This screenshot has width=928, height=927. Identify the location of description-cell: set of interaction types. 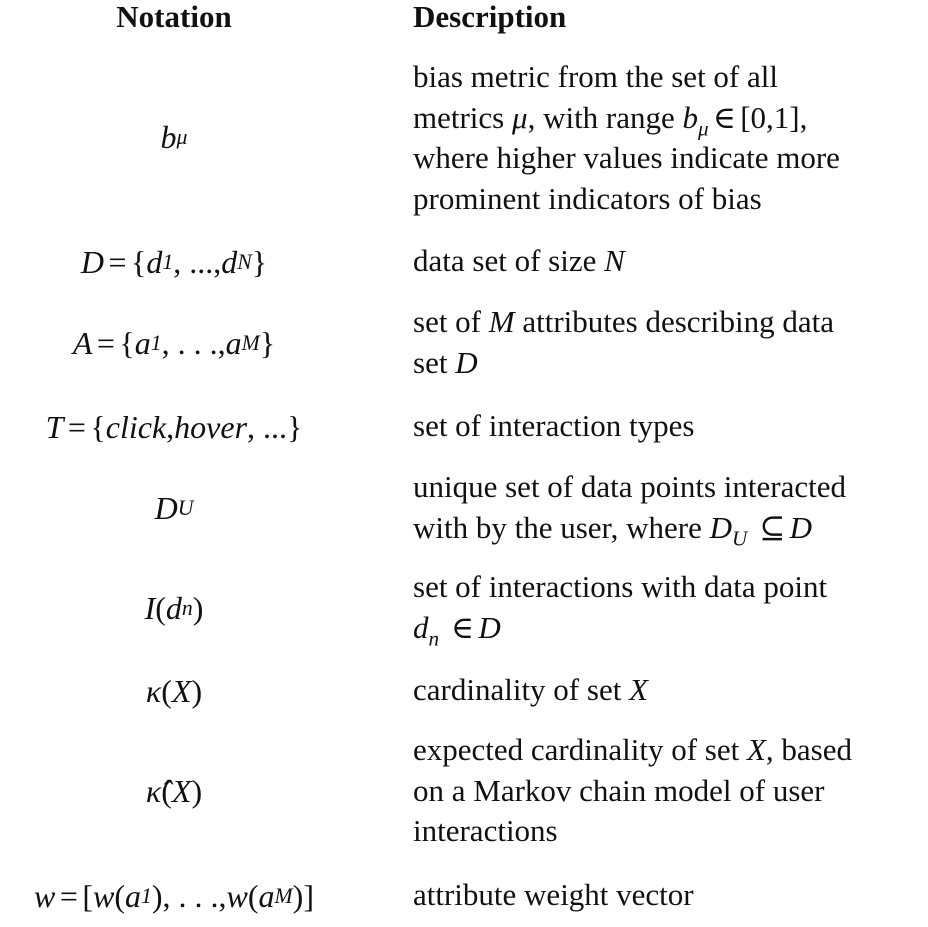
(669, 426).